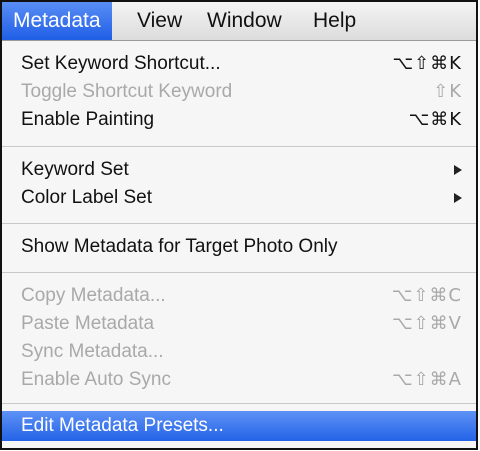 Image resolution: width=480 pixels, height=451 pixels. What do you see at coordinates (239, 120) in the screenshot?
I see `menu-item-enable-painting: Enable Painting ⌥⌘K` at bounding box center [239, 120].